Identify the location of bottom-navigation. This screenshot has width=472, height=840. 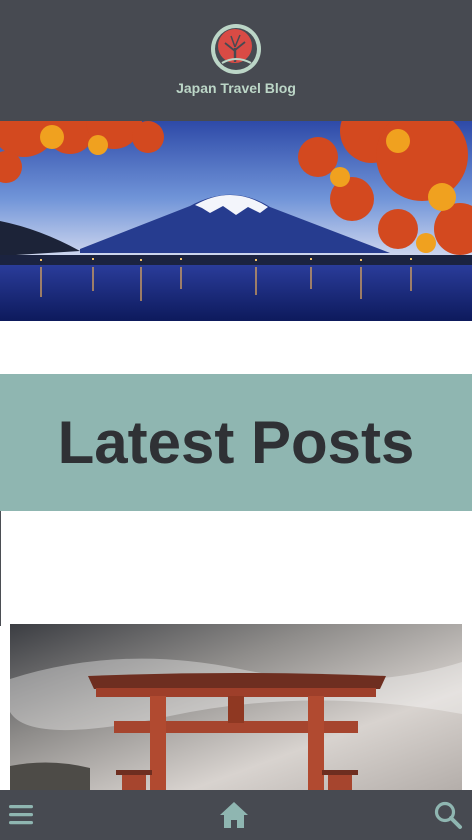
(236, 815).